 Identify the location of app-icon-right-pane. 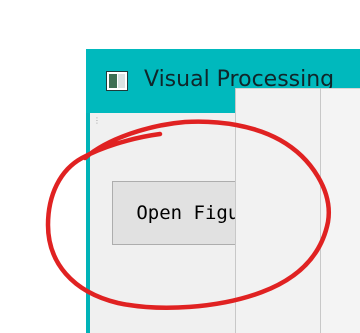
(121, 81).